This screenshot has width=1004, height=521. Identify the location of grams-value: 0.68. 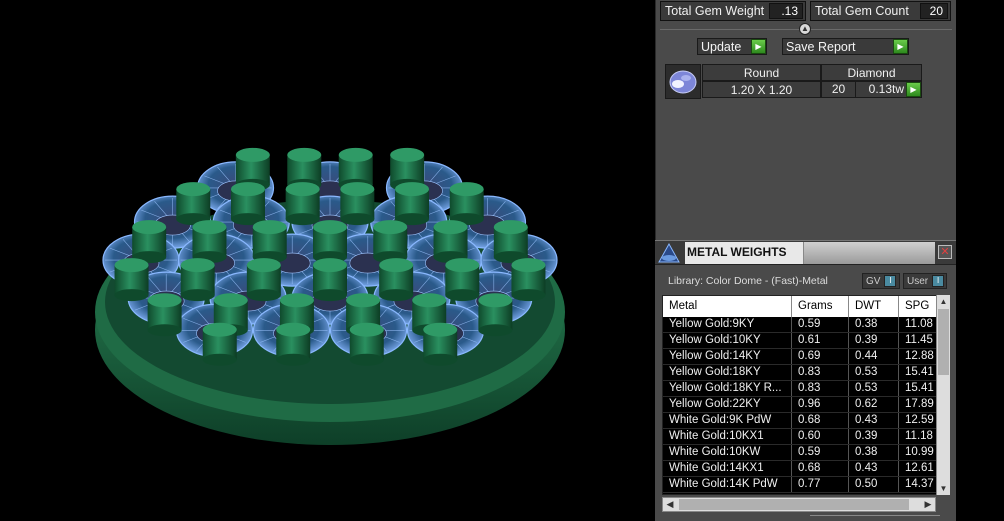
(820, 420).